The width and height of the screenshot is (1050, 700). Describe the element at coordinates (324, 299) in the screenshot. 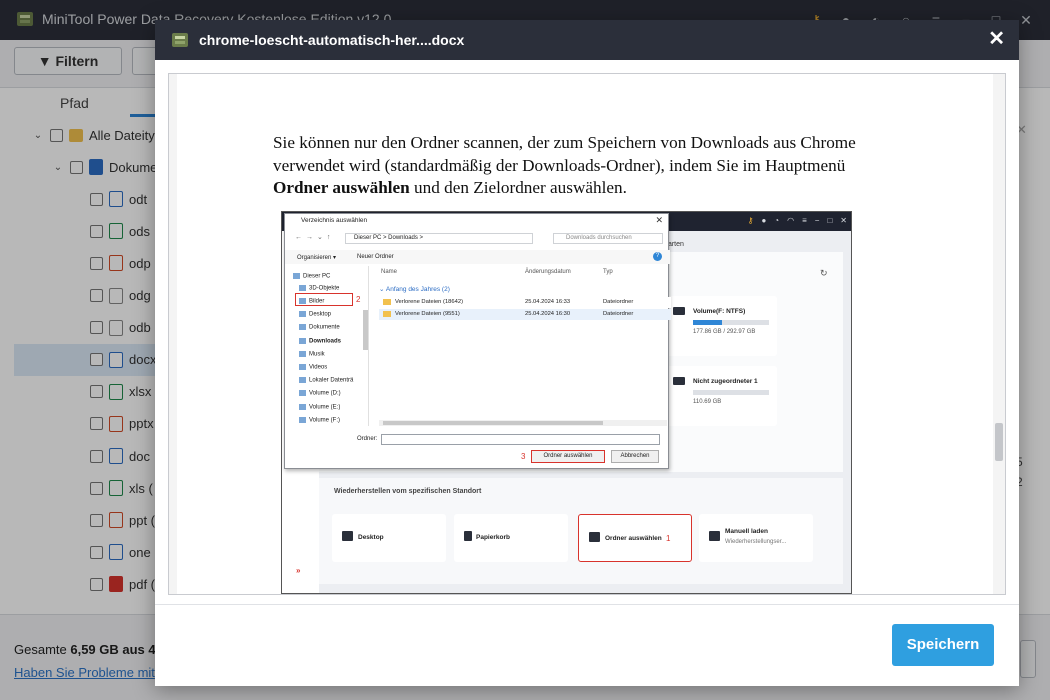

I see `highlight-downloads` at that location.